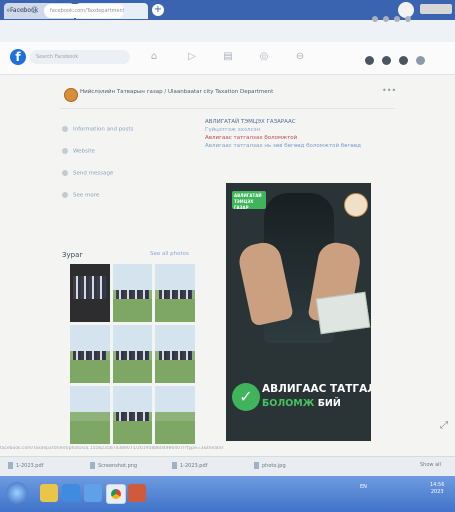  What do you see at coordinates (437, 485) in the screenshot?
I see `clock-time: 14:56` at bounding box center [437, 485].